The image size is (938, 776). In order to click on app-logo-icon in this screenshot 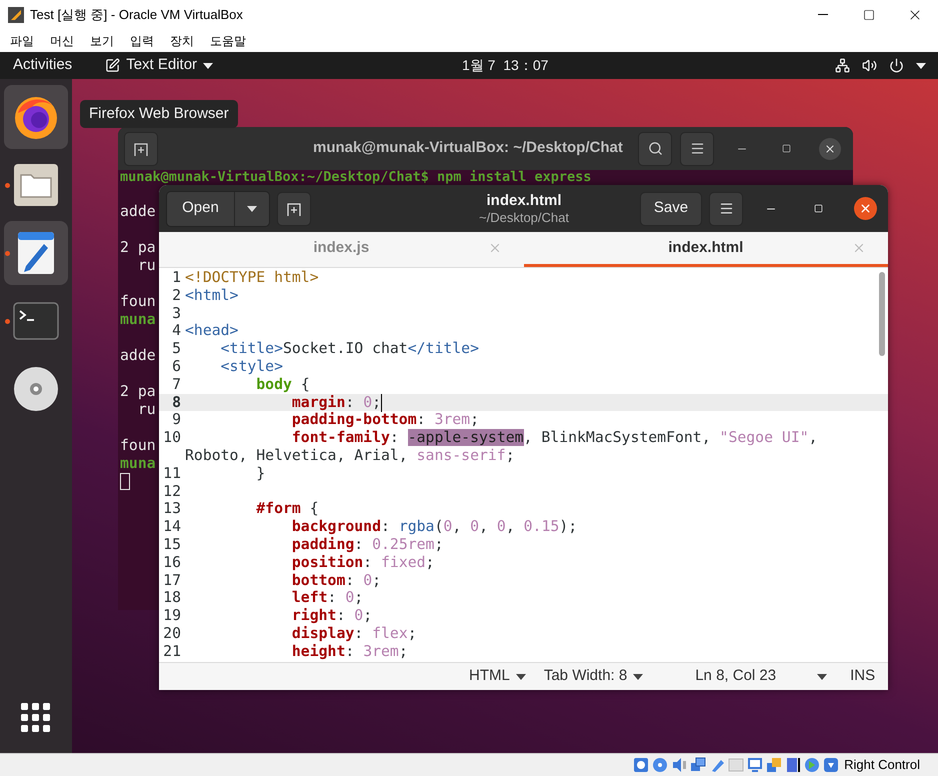, I will do `click(16, 15)`.